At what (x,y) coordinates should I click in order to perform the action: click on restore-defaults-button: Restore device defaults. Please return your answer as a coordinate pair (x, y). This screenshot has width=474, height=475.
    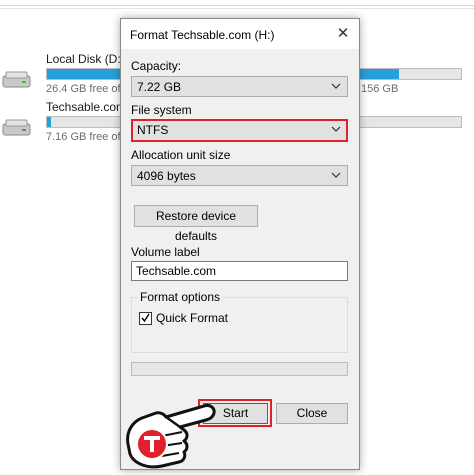
    Looking at the image, I should click on (196, 224).